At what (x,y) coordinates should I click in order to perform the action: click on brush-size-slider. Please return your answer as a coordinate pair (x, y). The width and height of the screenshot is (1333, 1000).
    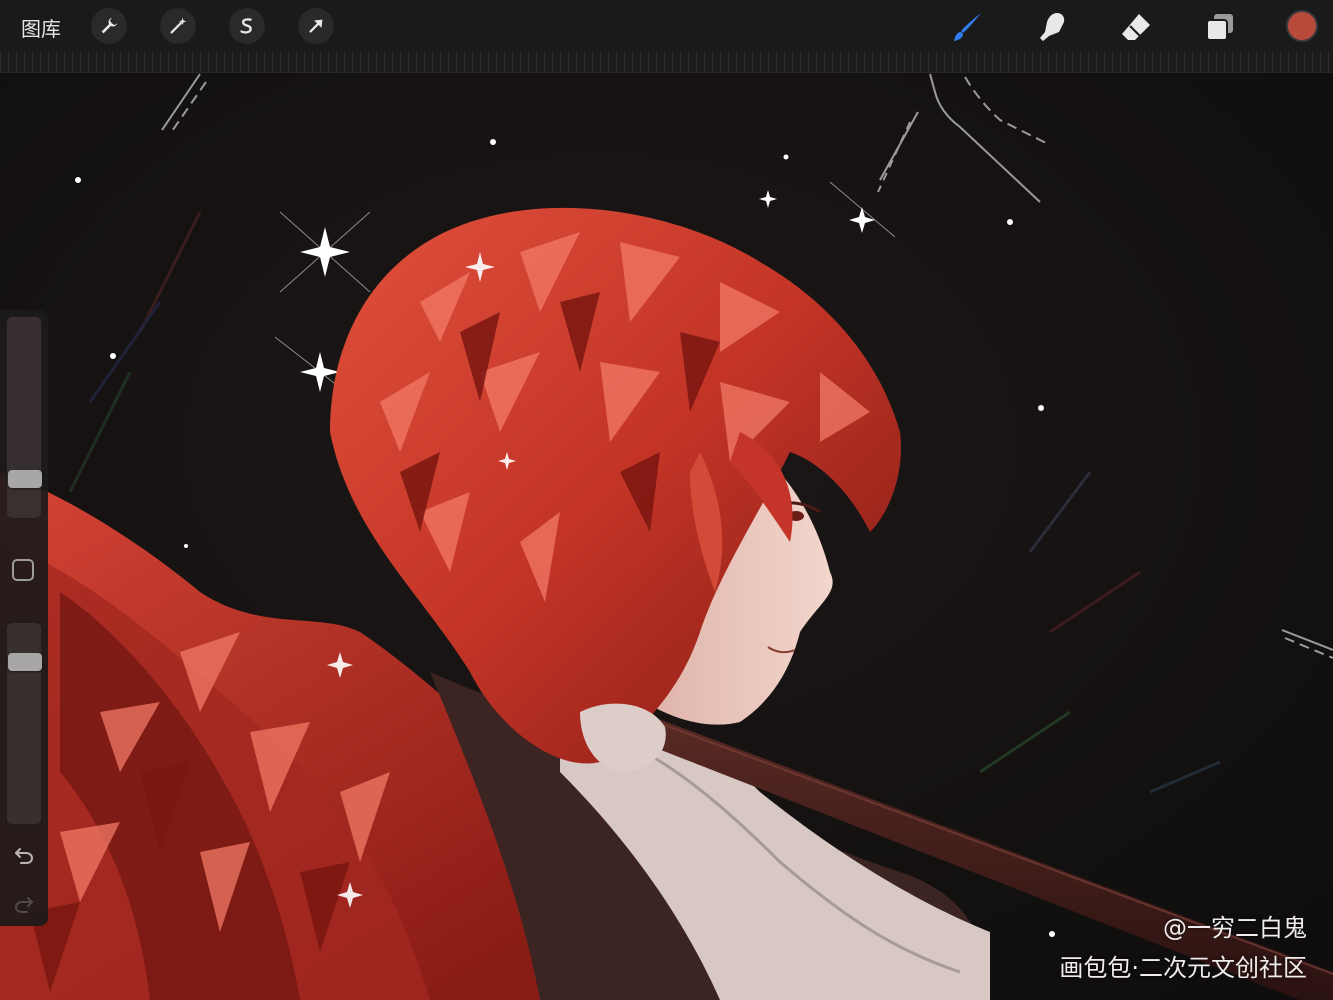
    Looking at the image, I should click on (24, 417).